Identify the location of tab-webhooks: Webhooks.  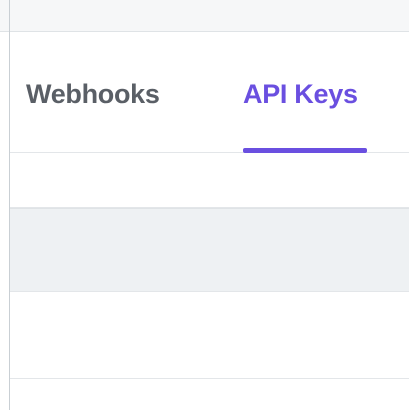
(93, 94).